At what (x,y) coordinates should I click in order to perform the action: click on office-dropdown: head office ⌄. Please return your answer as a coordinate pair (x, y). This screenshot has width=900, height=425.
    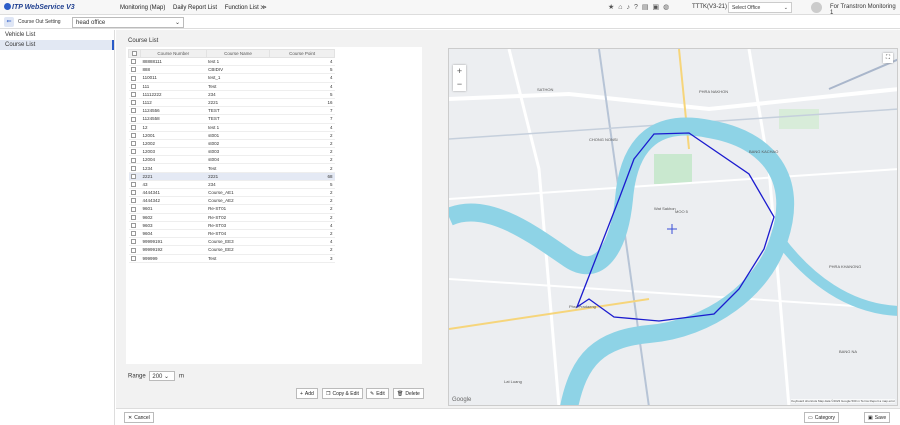
    Looking at the image, I should click on (128, 22).